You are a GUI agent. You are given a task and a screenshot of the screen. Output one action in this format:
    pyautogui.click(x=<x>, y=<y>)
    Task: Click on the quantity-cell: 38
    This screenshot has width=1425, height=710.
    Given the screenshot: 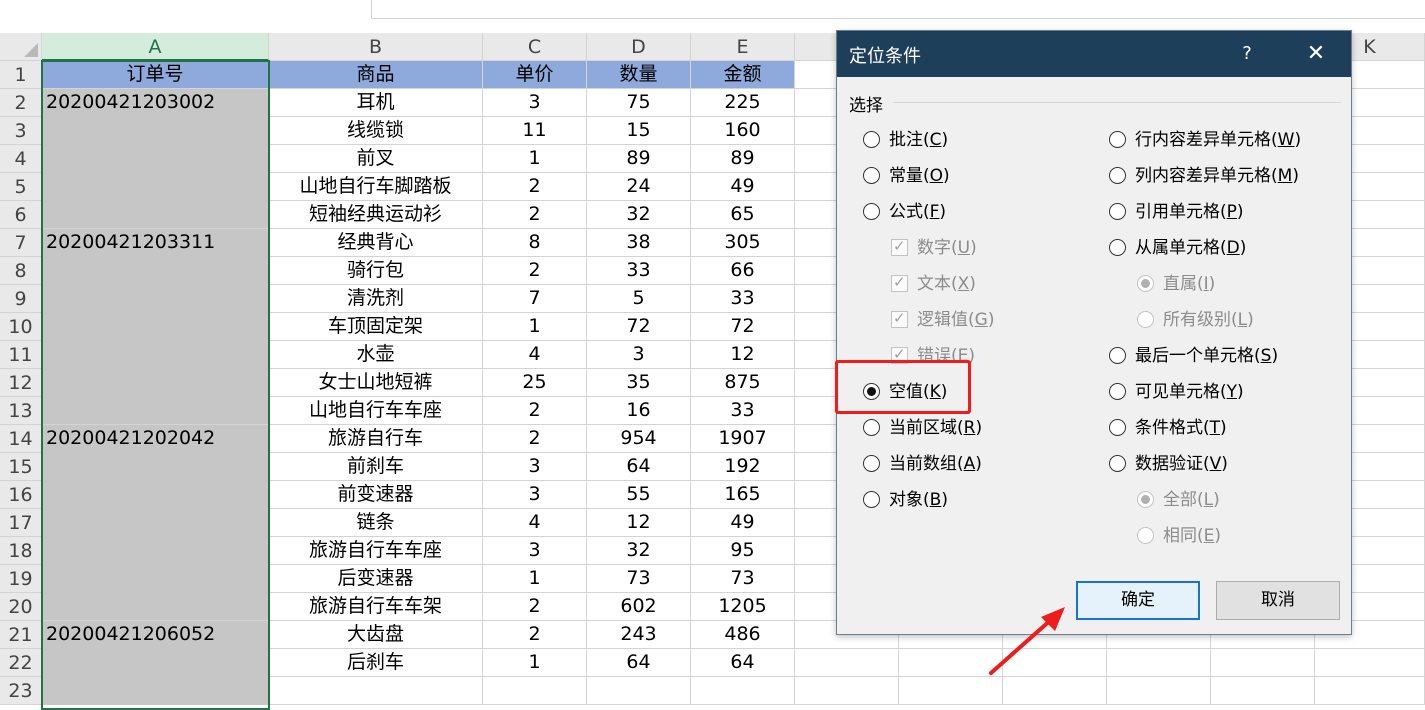 What is the action you would take?
    pyautogui.click(x=639, y=243)
    